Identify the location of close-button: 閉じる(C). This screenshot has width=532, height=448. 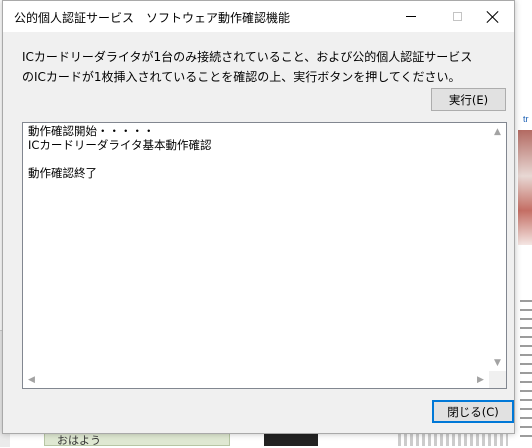
(473, 411).